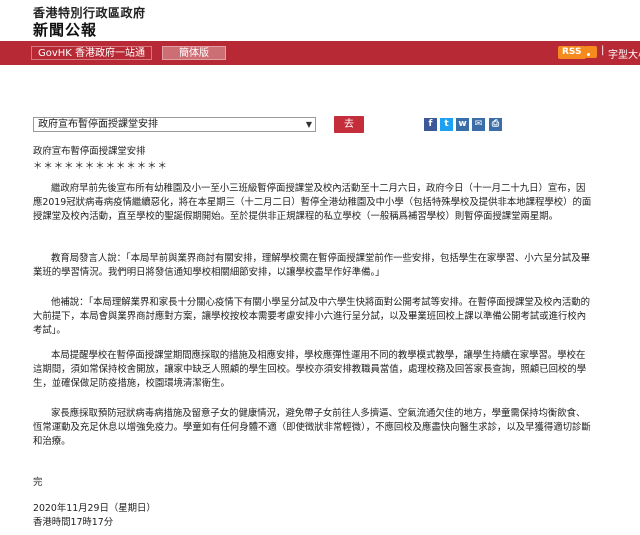  Describe the element at coordinates (591, 52) in the screenshot. I see `rss-feed-icon` at that location.